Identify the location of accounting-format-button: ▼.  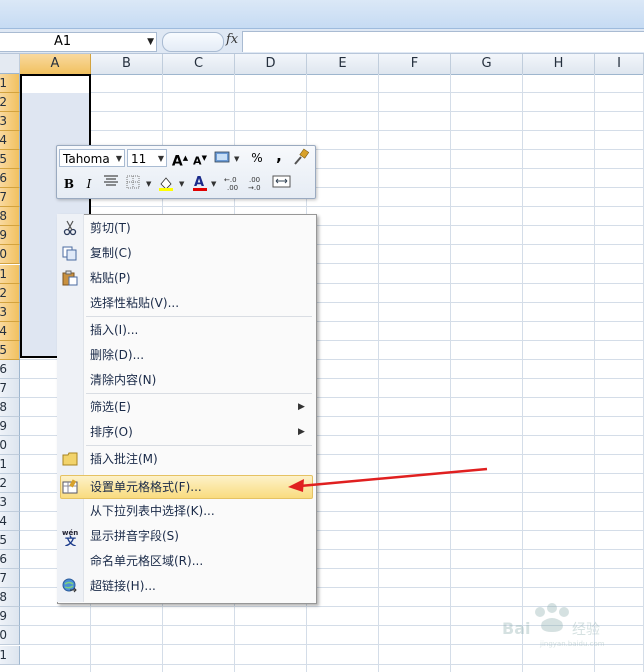
(227, 158).